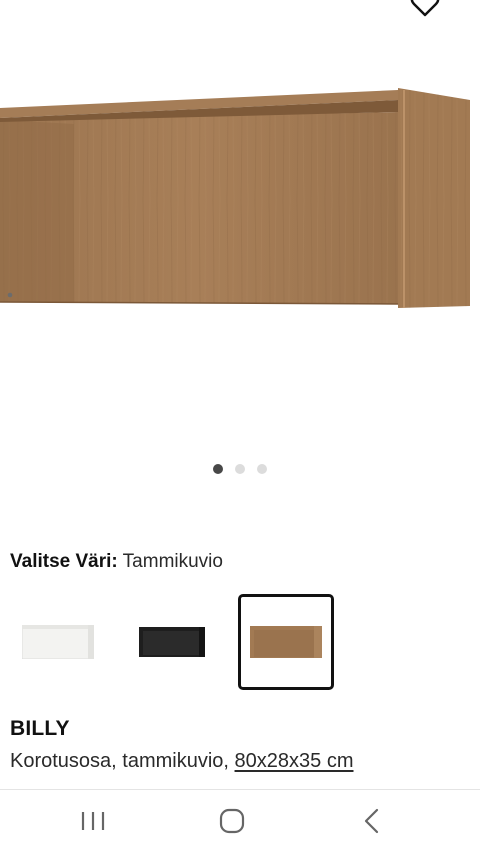 This screenshot has height=854, width=480. I want to click on oak-swatch, so click(286, 642).